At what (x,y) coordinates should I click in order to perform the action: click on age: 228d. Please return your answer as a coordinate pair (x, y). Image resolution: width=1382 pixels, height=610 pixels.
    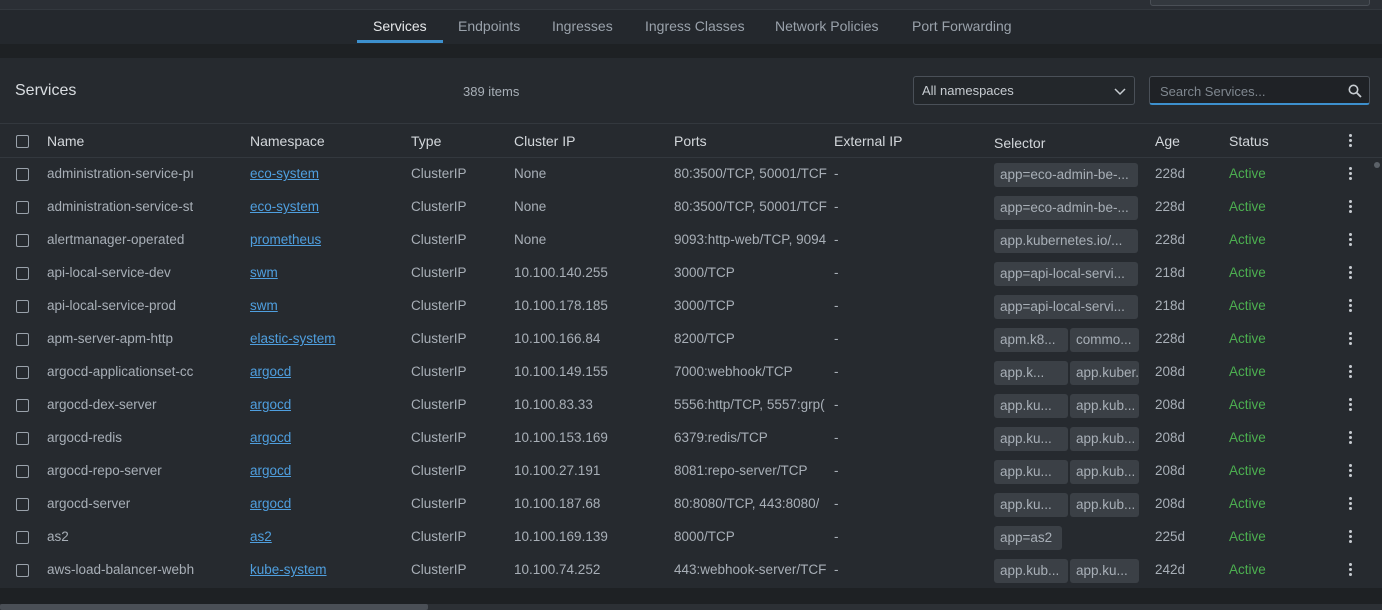
    Looking at the image, I should click on (1170, 206).